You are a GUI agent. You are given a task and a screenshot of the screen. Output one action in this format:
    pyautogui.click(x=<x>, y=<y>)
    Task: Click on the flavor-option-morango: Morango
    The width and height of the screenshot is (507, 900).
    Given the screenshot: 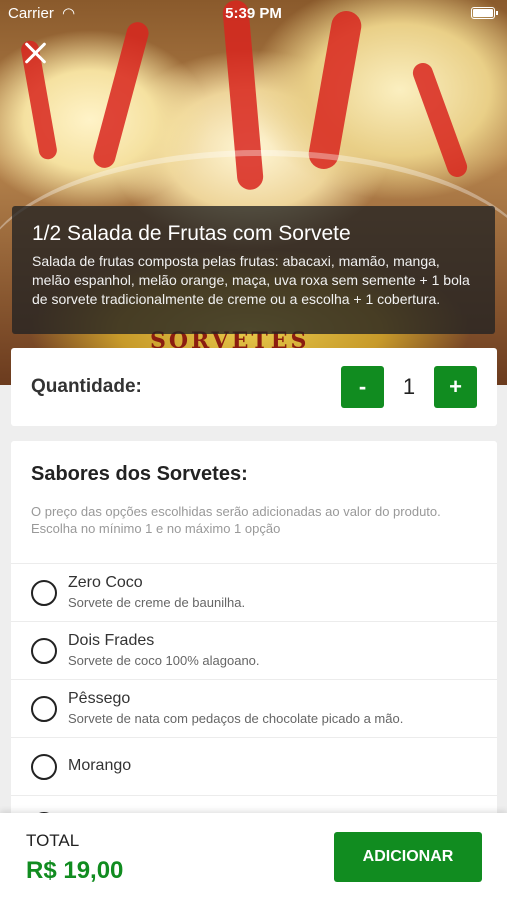 What is the action you would take?
    pyautogui.click(x=254, y=766)
    